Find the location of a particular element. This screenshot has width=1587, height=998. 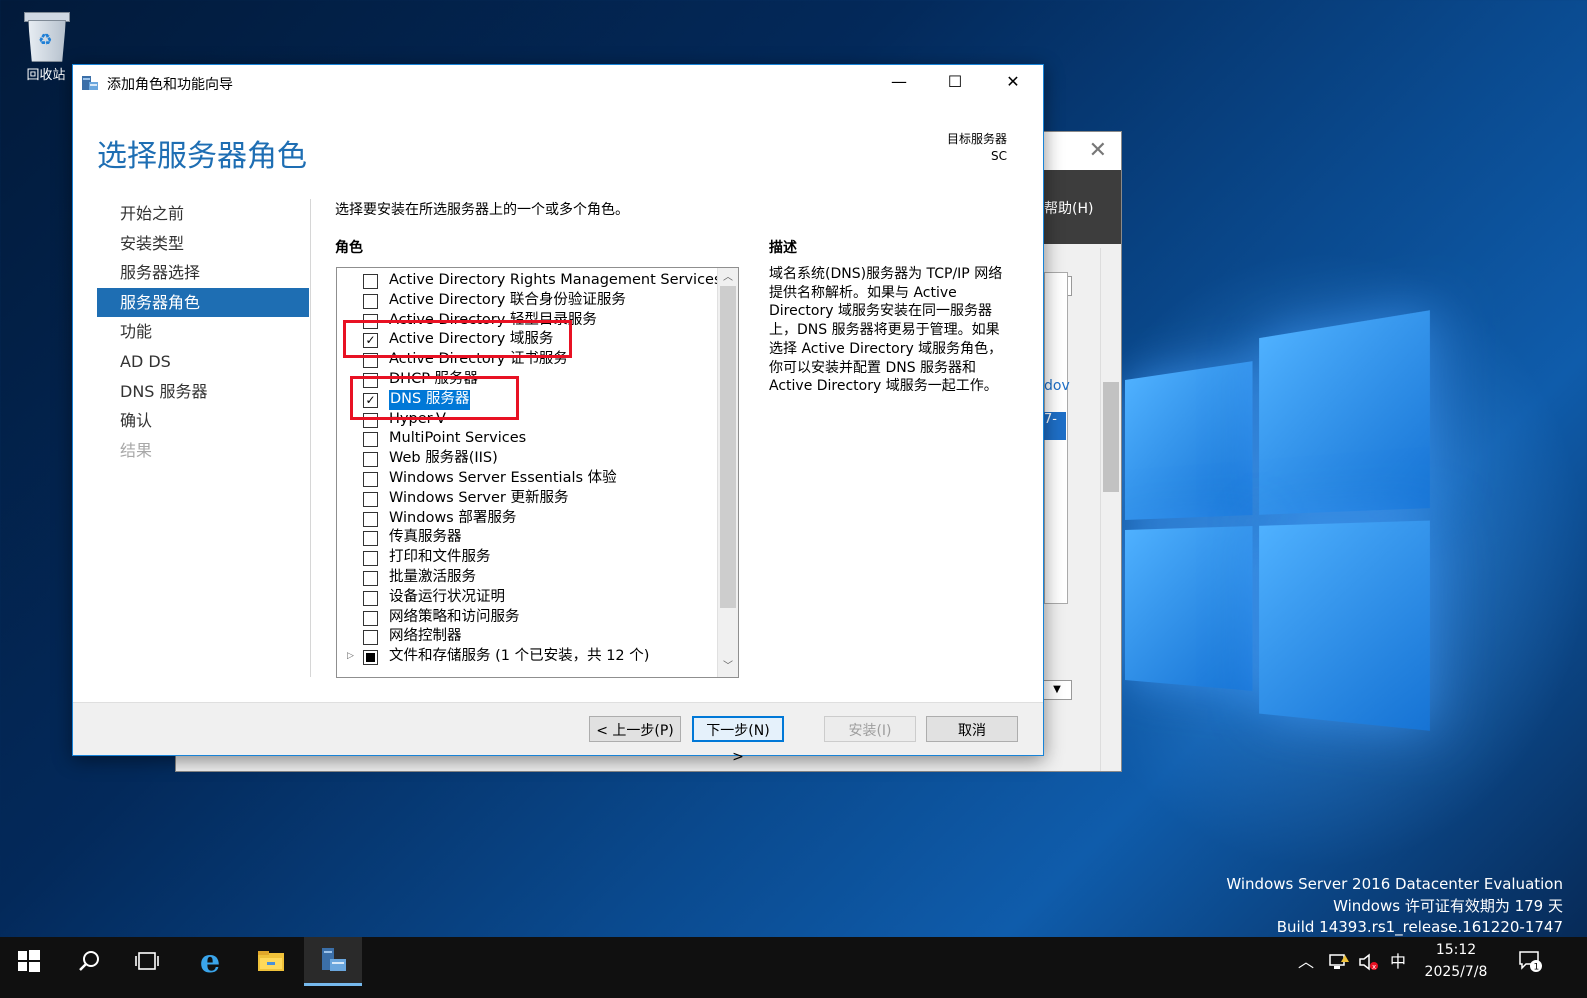

background-link-fragment: dov is located at coordinates (1057, 386).